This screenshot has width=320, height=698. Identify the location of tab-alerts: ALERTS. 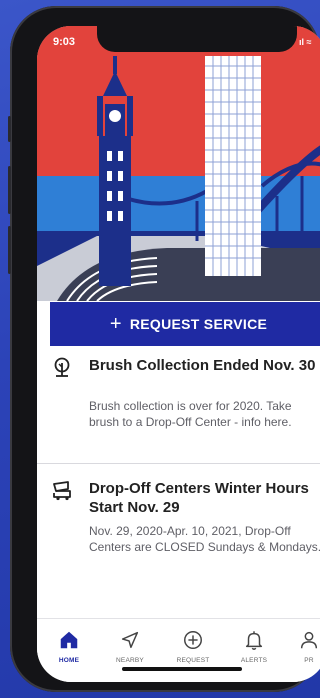
(254, 646).